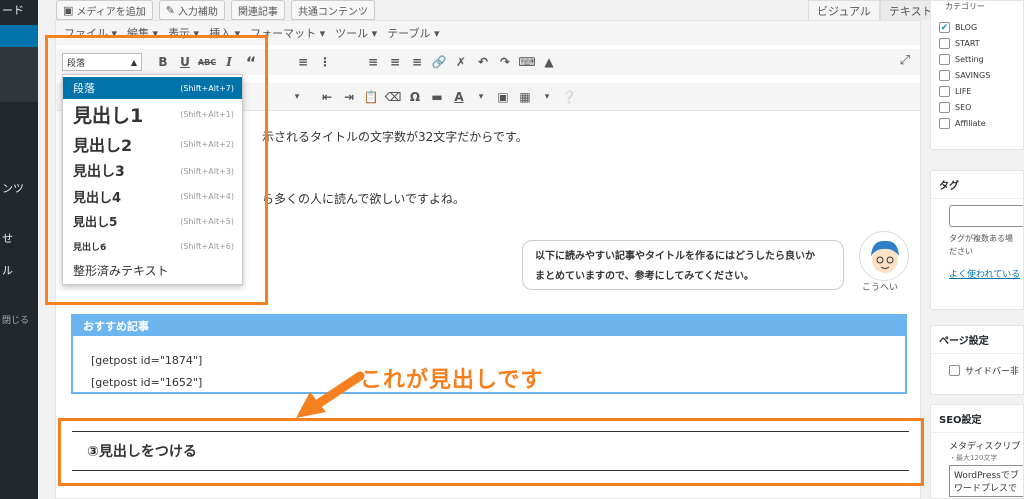 Image resolution: width=1024 pixels, height=499 pixels. I want to click on category-item-setting: Setting, so click(977, 59).